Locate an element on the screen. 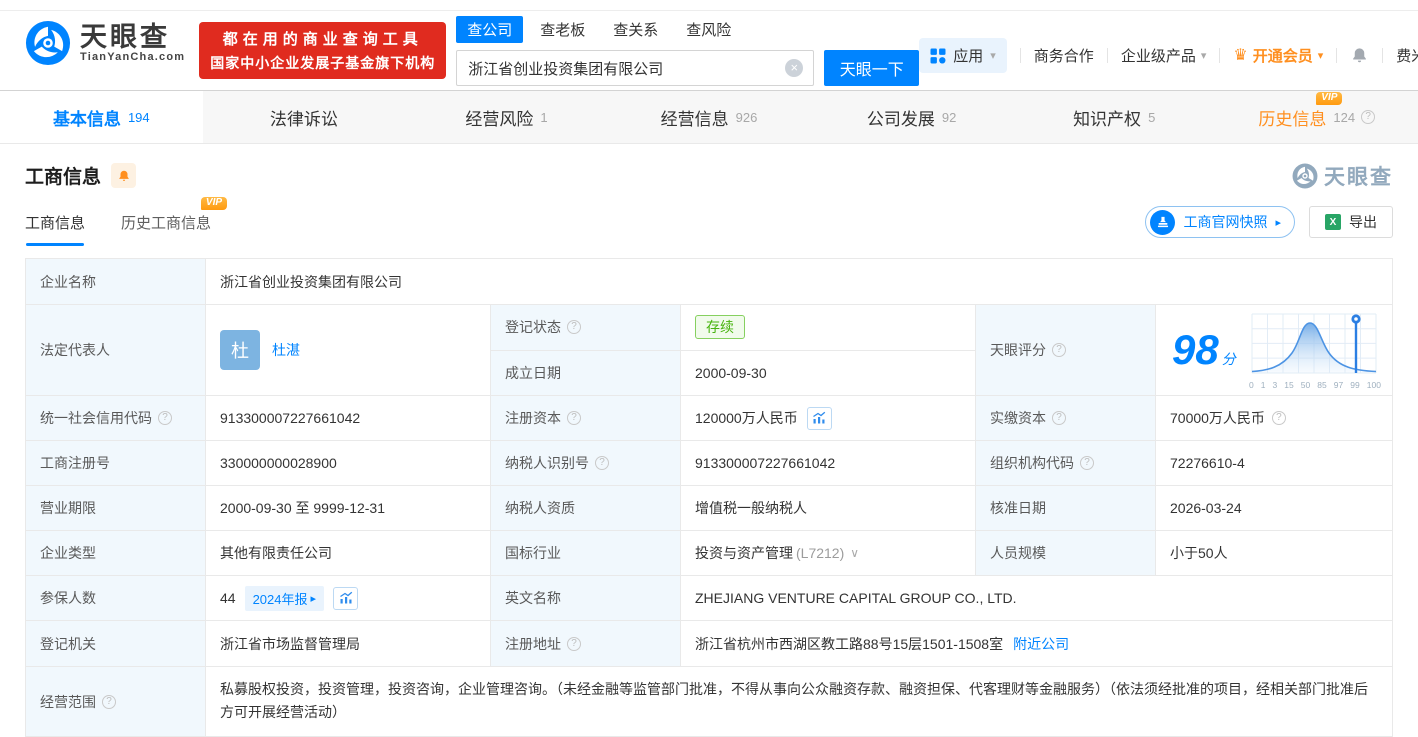 Image resolution: width=1418 pixels, height=737 pixels. nearby-companies-link: 附近公司 is located at coordinates (1041, 644).